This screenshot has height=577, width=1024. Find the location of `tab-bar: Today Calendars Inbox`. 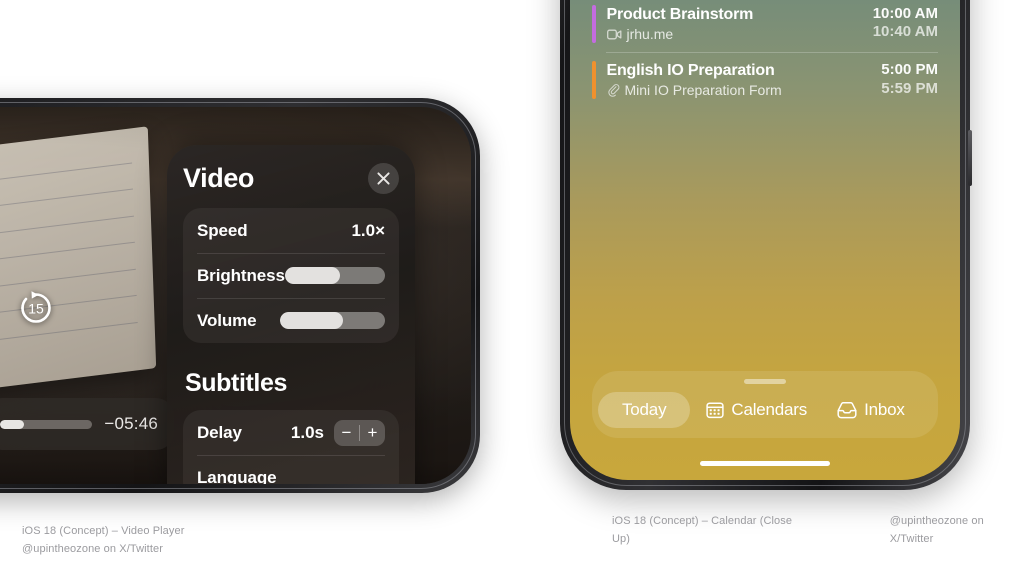

tab-bar: Today Calendars Inbox is located at coordinates (765, 410).